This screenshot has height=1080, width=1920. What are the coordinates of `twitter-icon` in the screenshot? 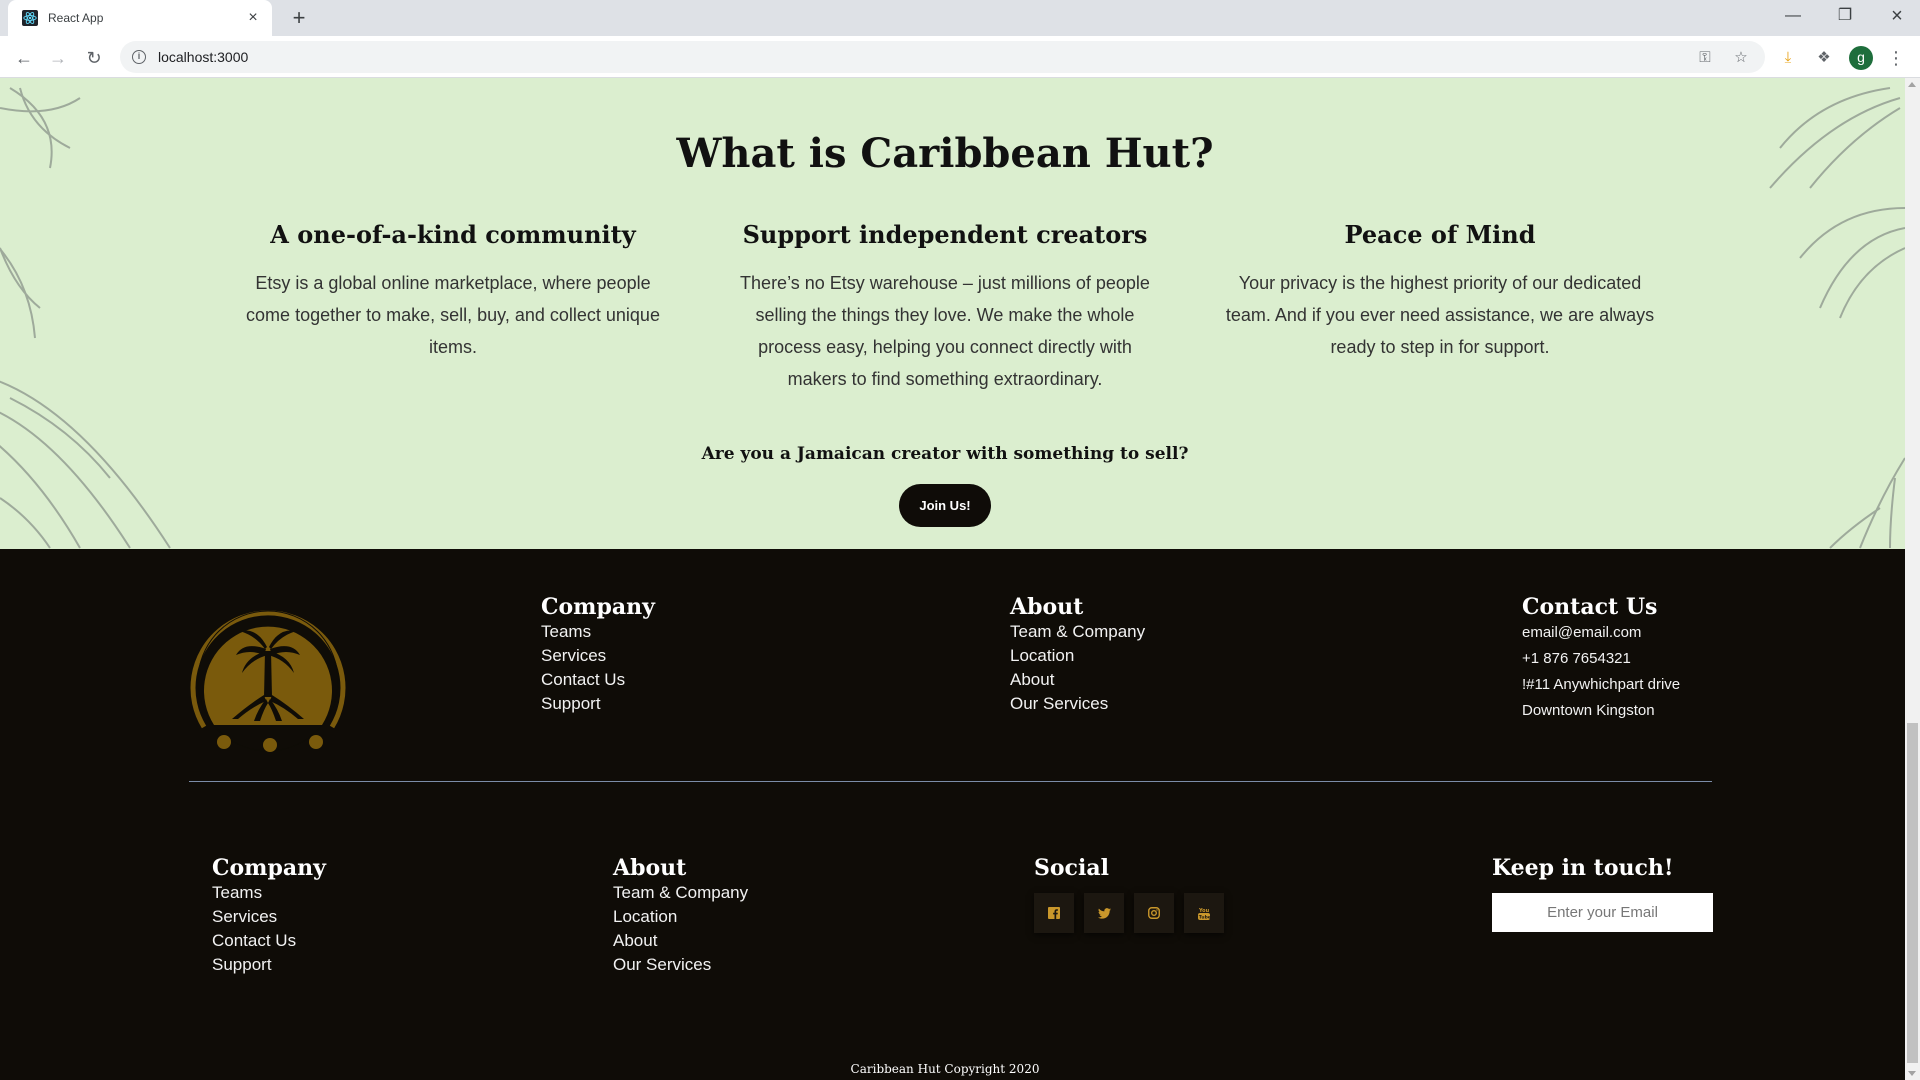 It's located at (1104, 913).